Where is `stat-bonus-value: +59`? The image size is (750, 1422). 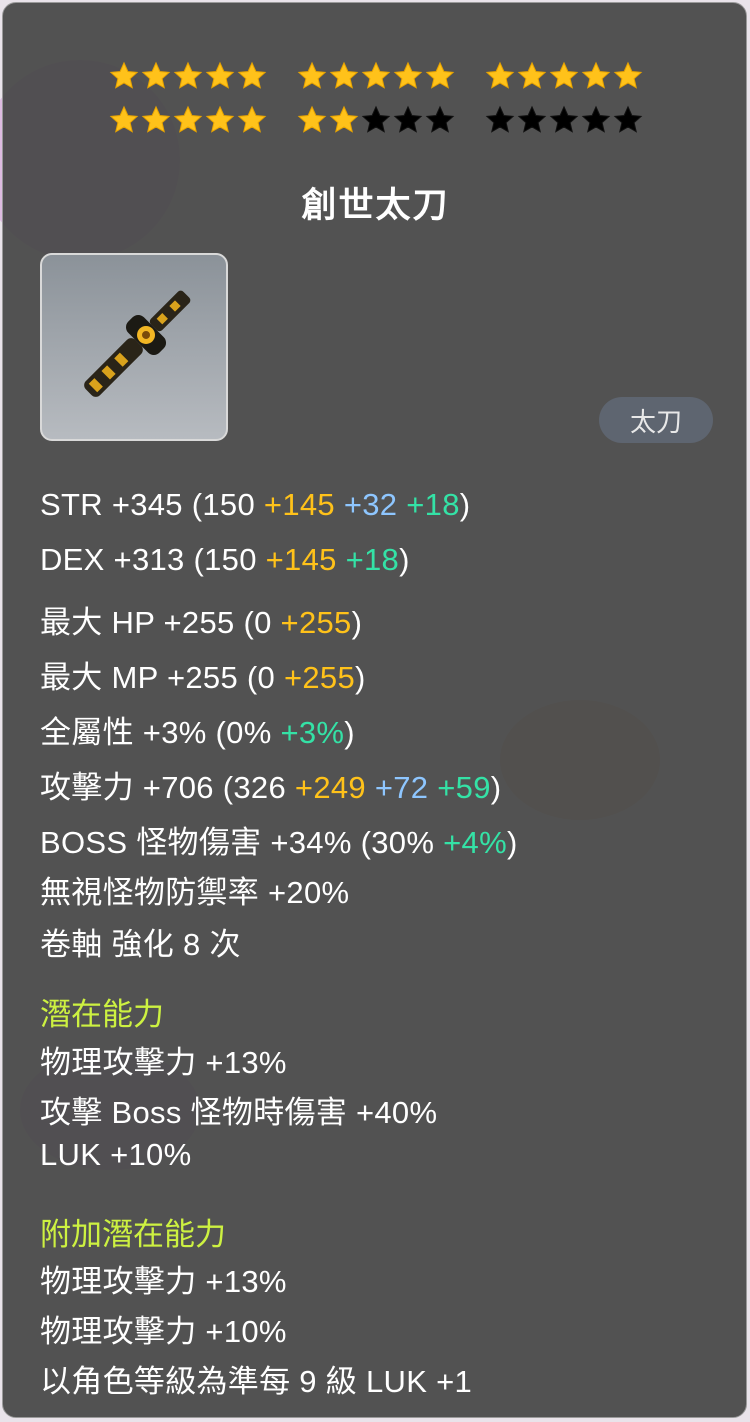
stat-bonus-value: +59 is located at coordinates (459, 787).